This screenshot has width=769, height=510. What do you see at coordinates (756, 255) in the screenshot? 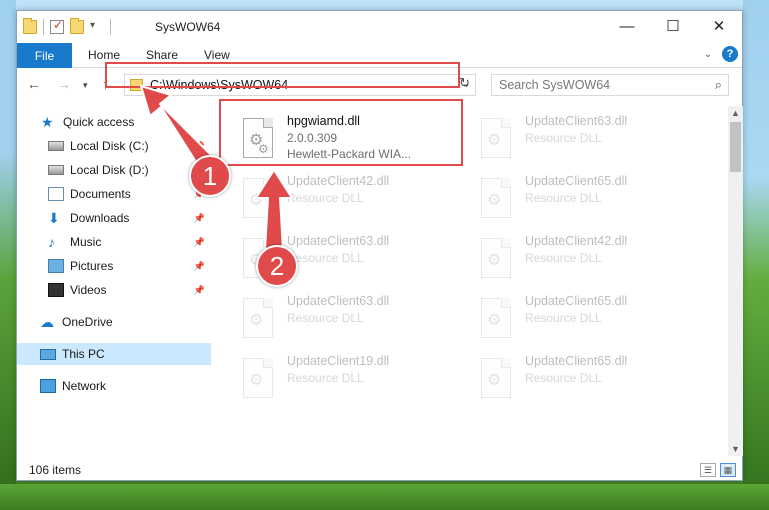
I see `background-right` at bounding box center [756, 255].